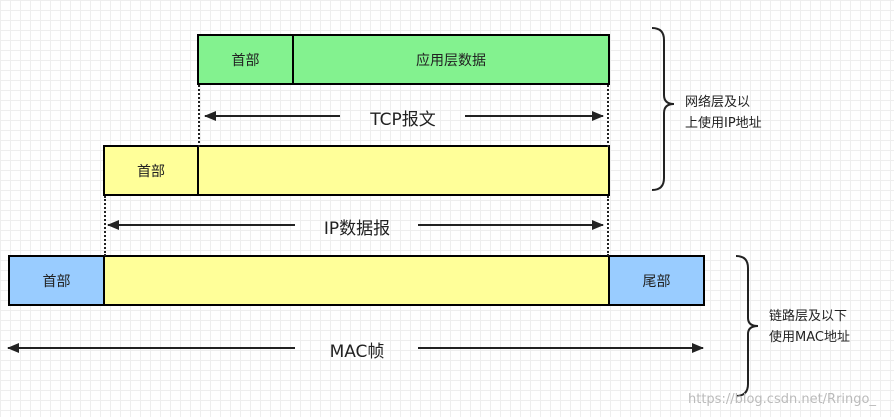  Describe the element at coordinates (723, 123) in the screenshot. I see `upper-side-note-line2: 上使用IP地址` at that location.